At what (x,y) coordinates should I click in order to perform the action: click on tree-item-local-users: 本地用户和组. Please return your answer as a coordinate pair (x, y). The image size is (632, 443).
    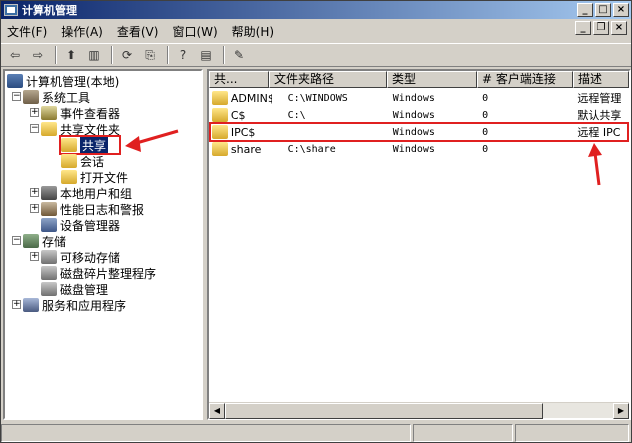
    Looking at the image, I should click on (86, 193).